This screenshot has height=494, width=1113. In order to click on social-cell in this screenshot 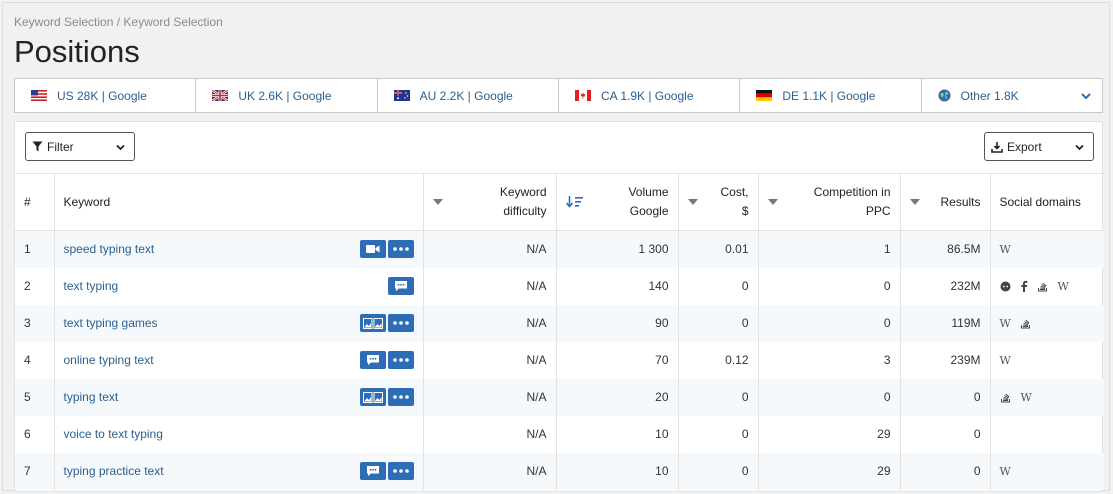, I will do `click(1047, 434)`.